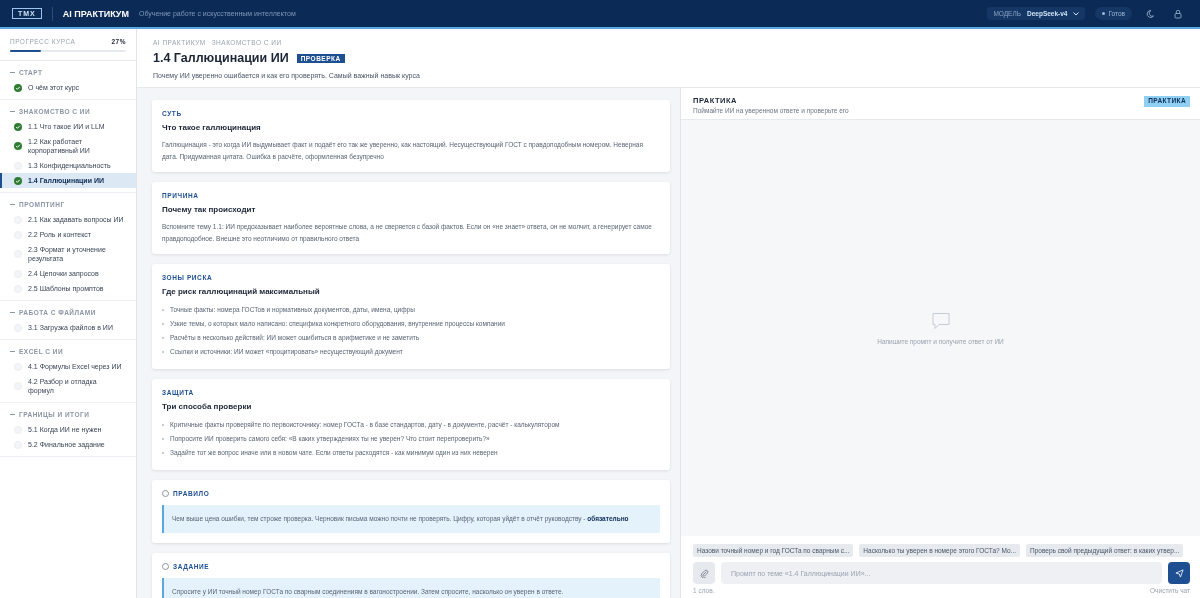 This screenshot has width=1200, height=598. What do you see at coordinates (1076, 13) in the screenshot?
I see `chevron-down-icon` at bounding box center [1076, 13].